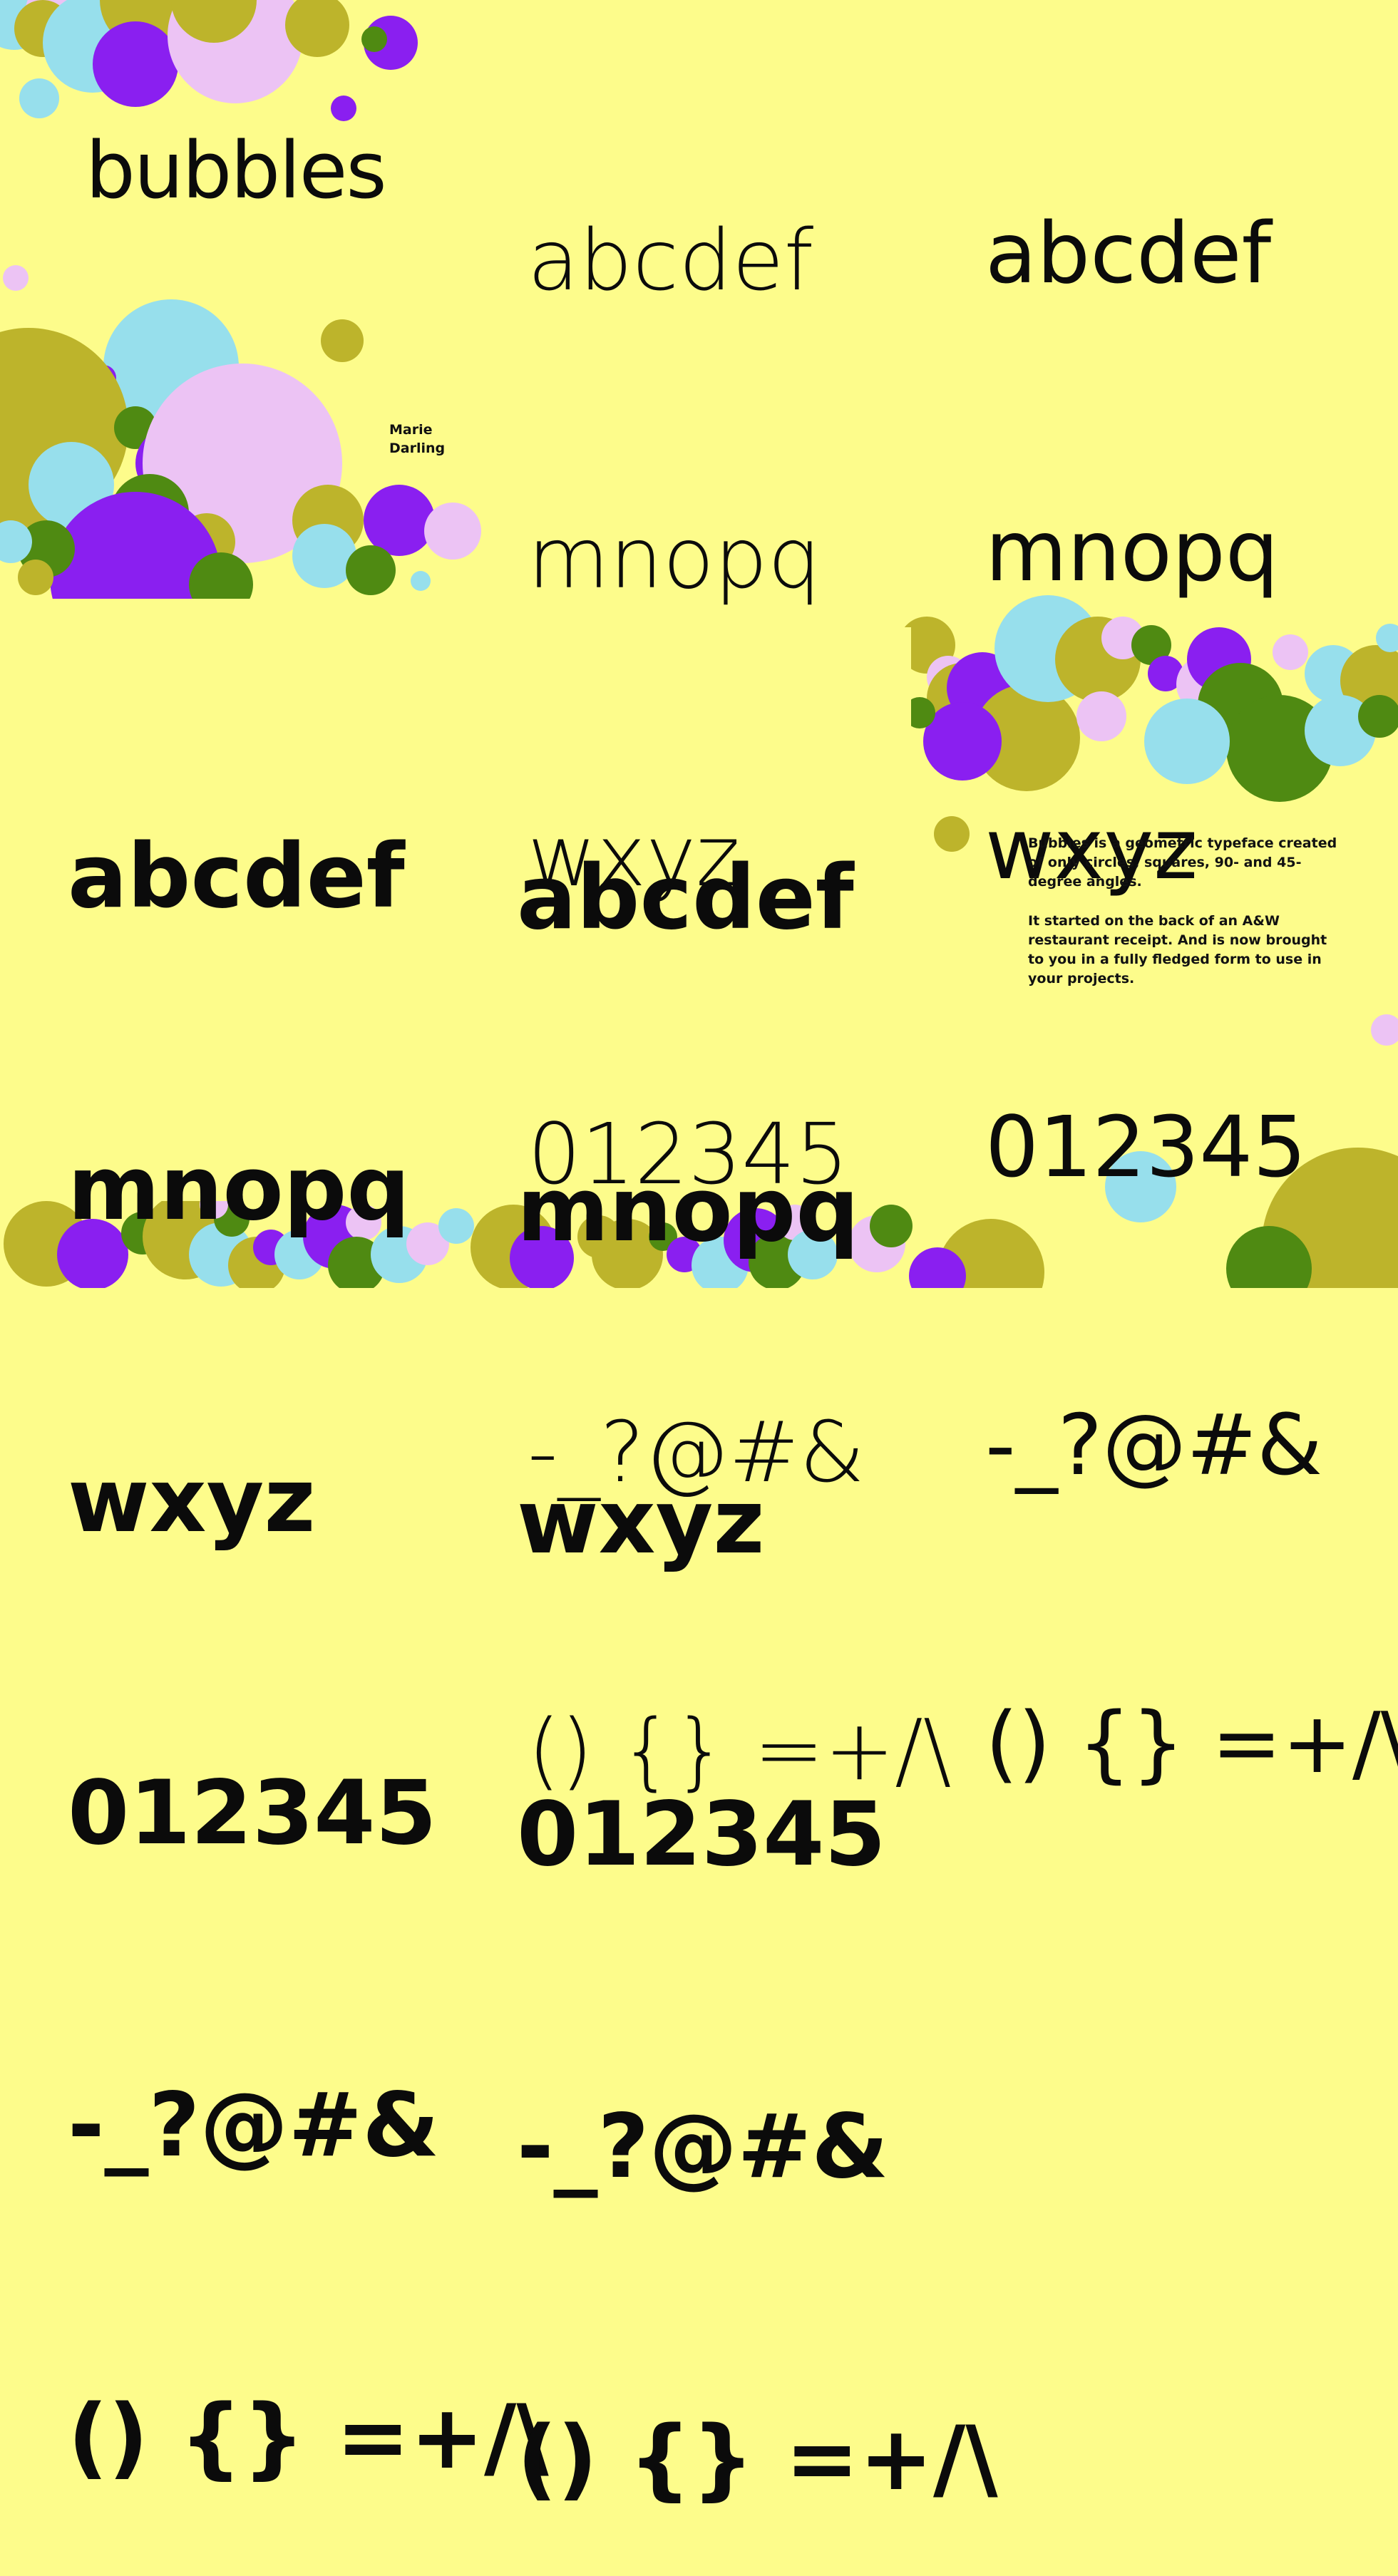  Describe the element at coordinates (417, 439) in the screenshot. I see `author-credit: Marie Darling` at that location.